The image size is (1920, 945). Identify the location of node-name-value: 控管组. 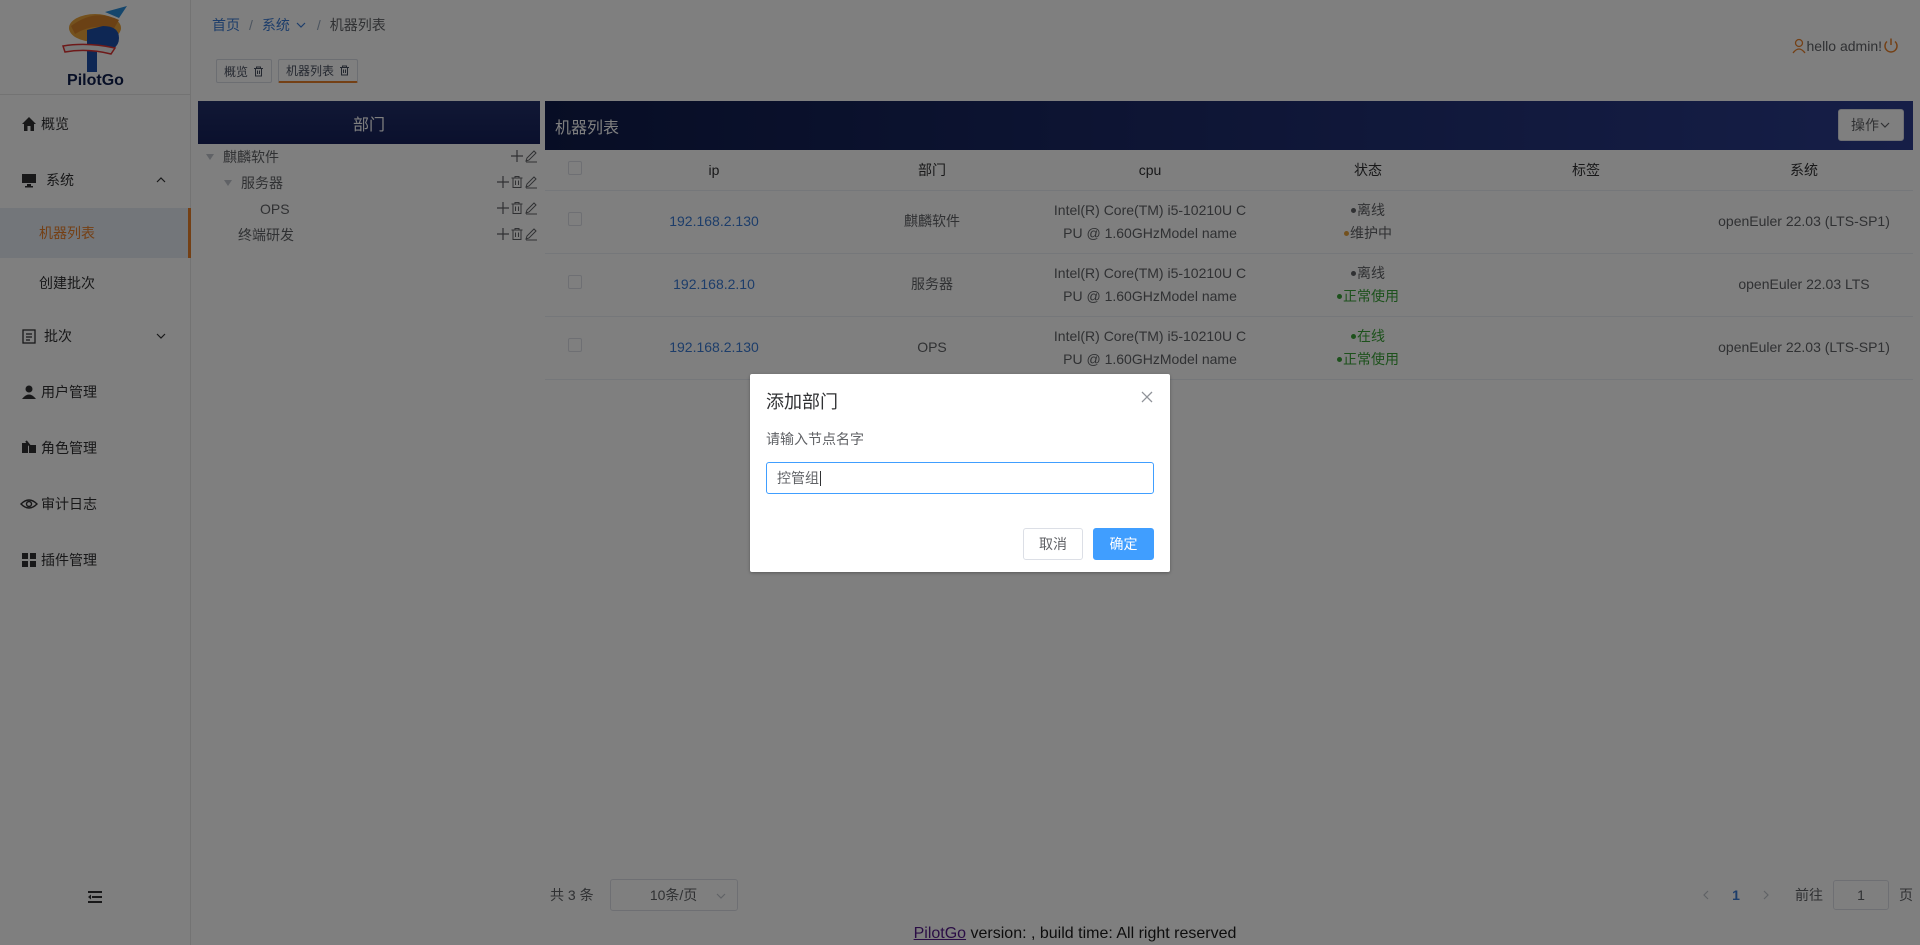
(798, 478).